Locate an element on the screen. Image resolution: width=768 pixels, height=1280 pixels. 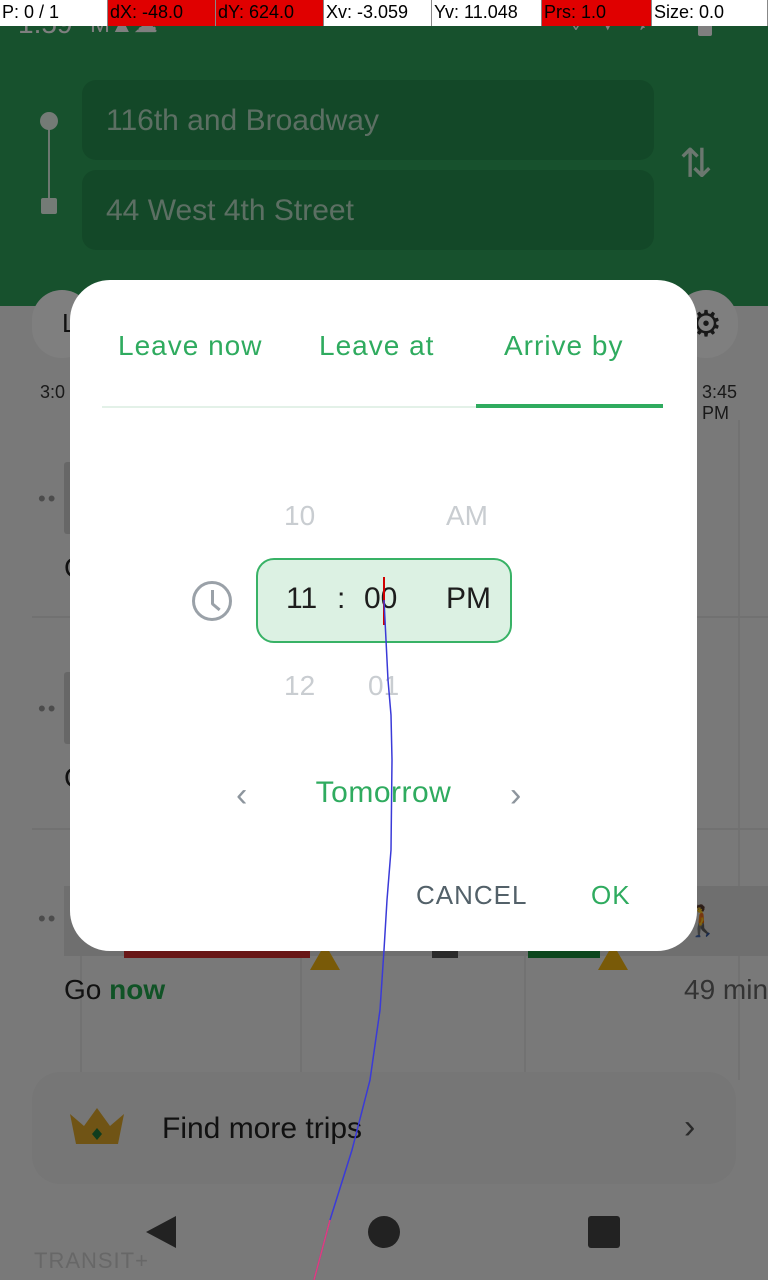
selected-tab-indicator is located at coordinates (569, 406).